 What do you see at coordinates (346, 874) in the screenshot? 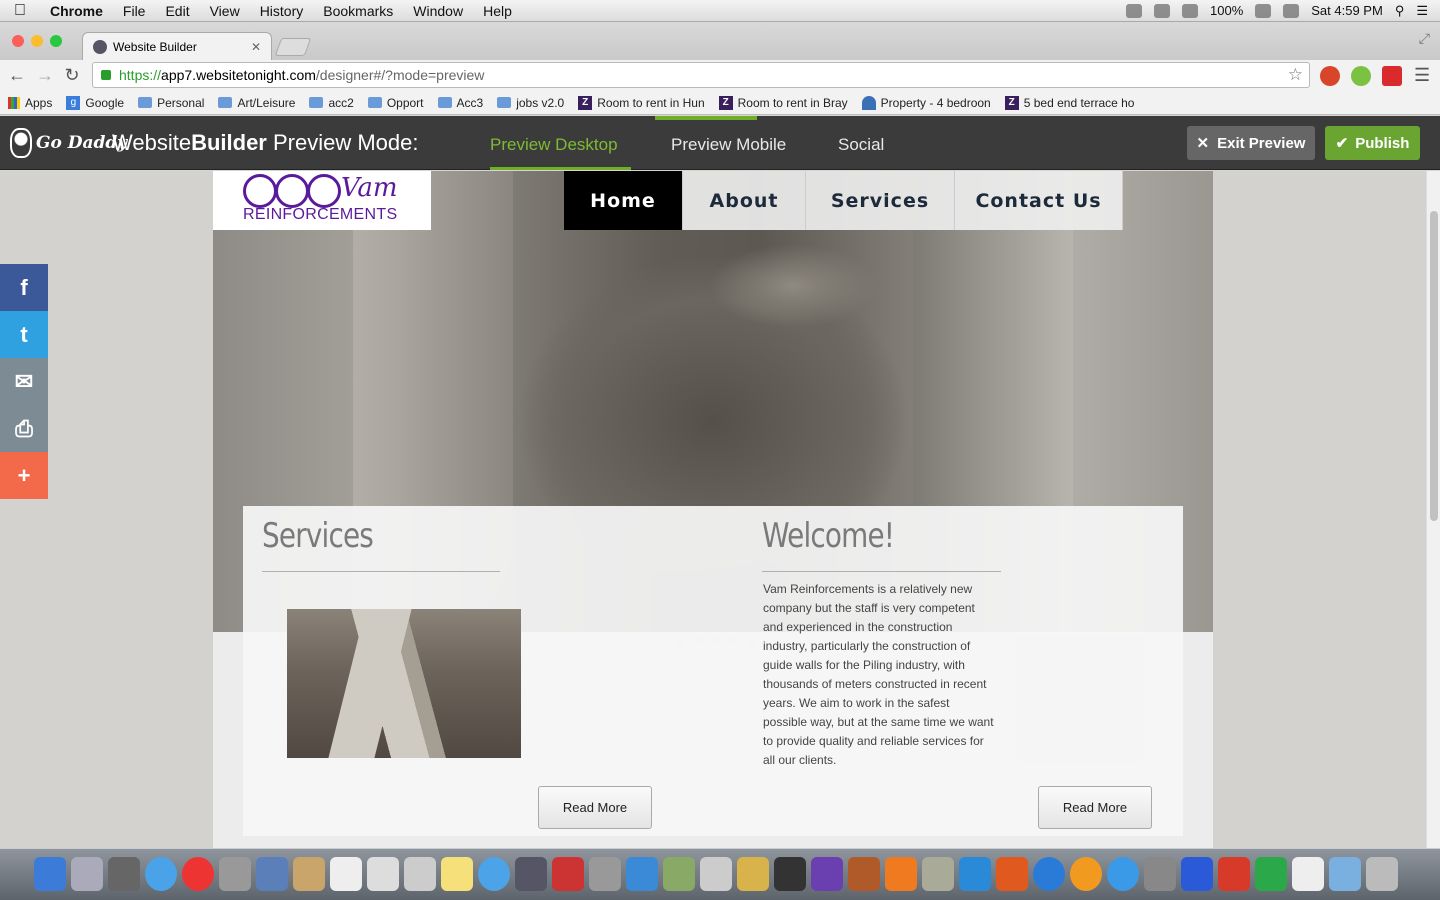
I see `calendar-icon` at bounding box center [346, 874].